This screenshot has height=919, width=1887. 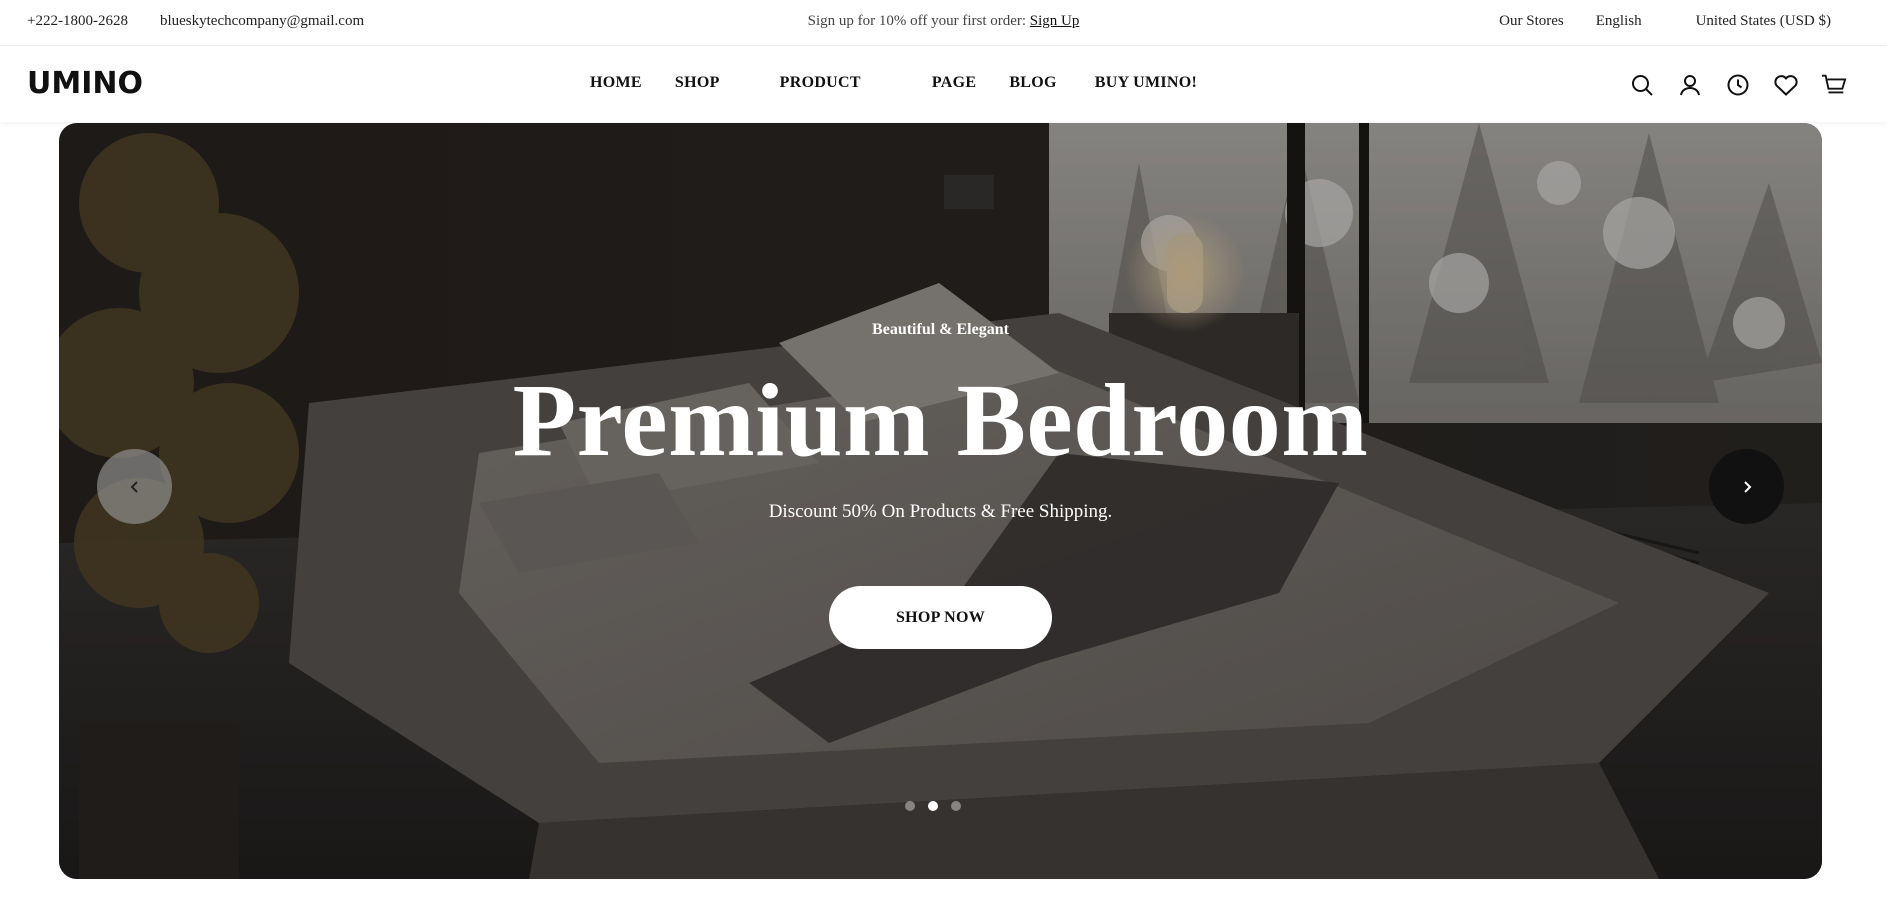 I want to click on wishlist-icon, so click(x=1786, y=85).